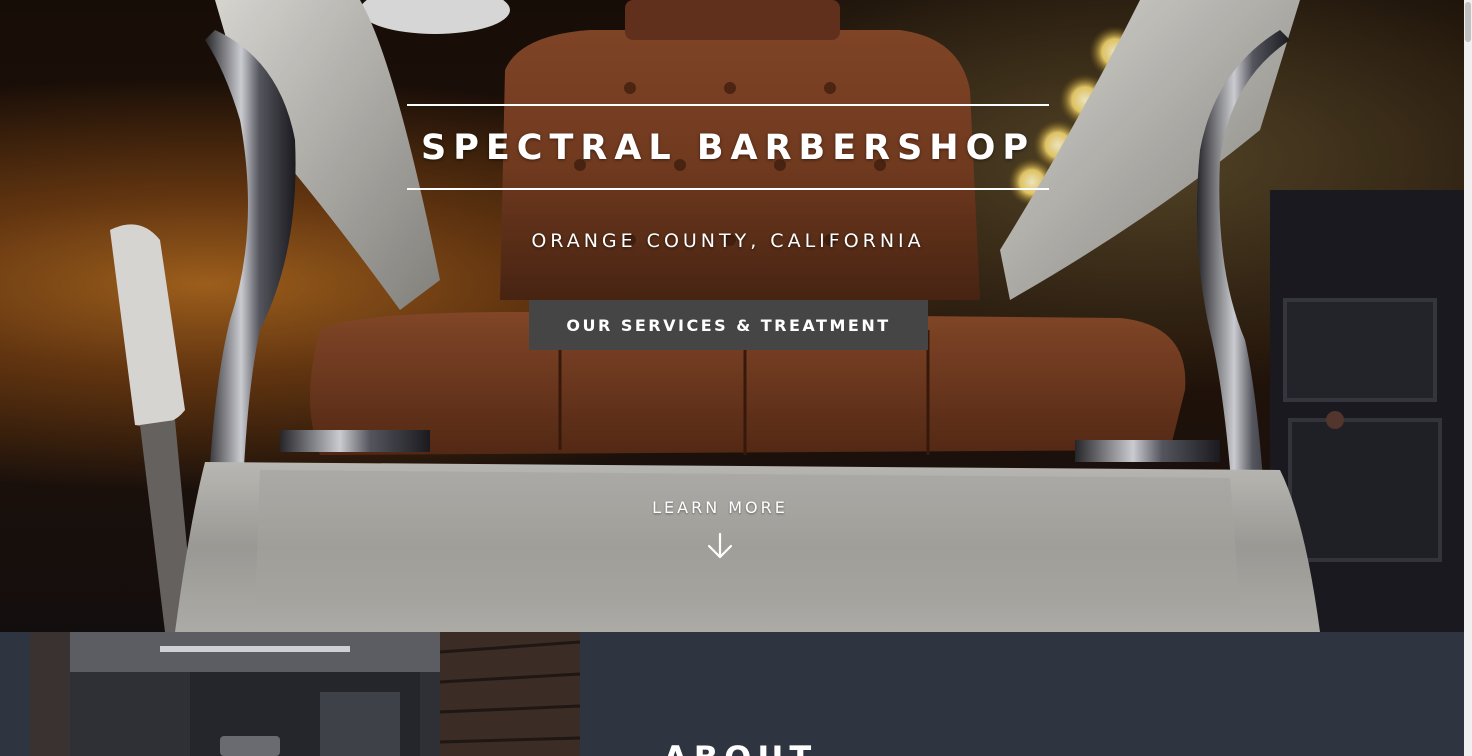 This screenshot has width=1472, height=756. Describe the element at coordinates (1468, 22) in the screenshot. I see `scrollbar-thumb` at that location.